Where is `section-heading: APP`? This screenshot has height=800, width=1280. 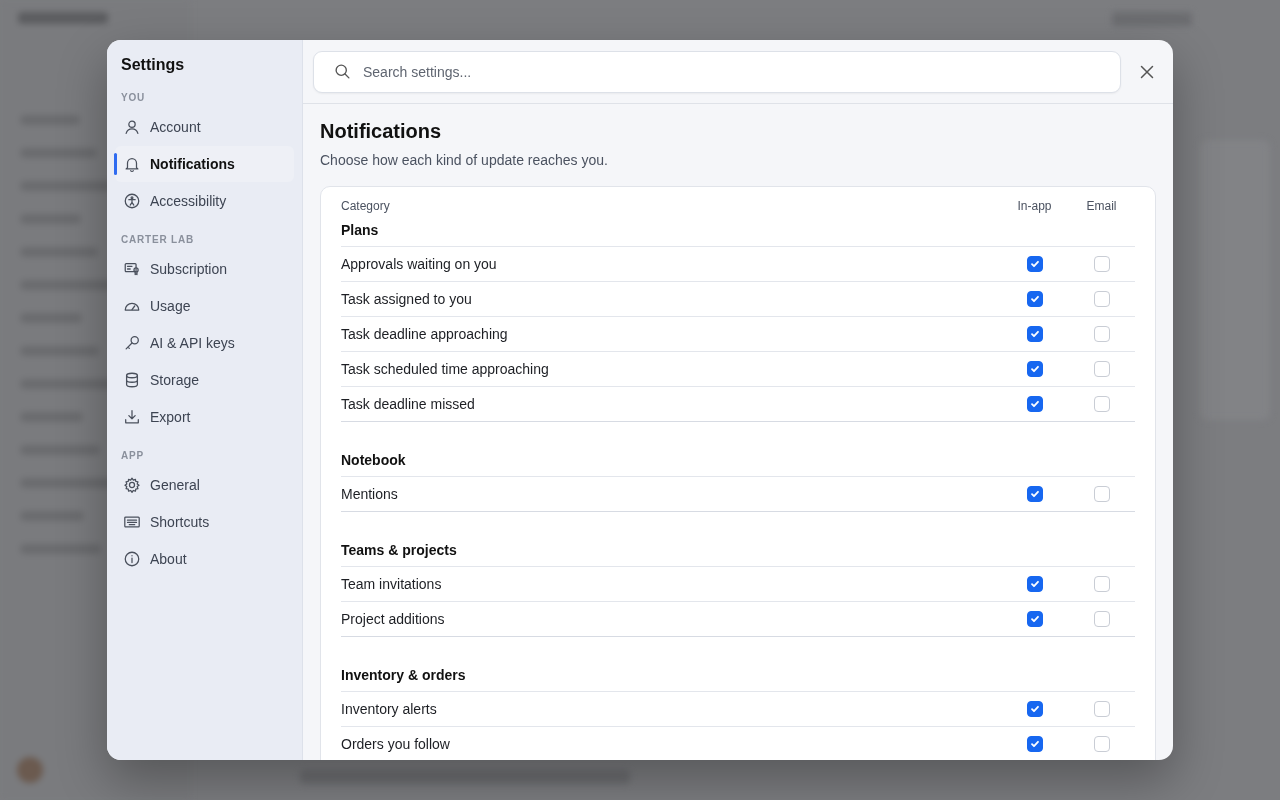 section-heading: APP is located at coordinates (133, 455).